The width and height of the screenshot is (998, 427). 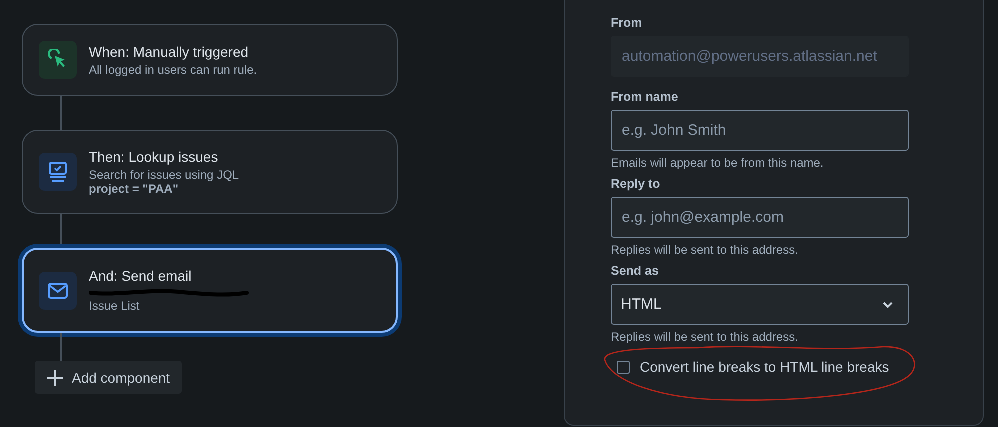 What do you see at coordinates (164, 175) in the screenshot?
I see `step-description: Search for issues using JQL` at bounding box center [164, 175].